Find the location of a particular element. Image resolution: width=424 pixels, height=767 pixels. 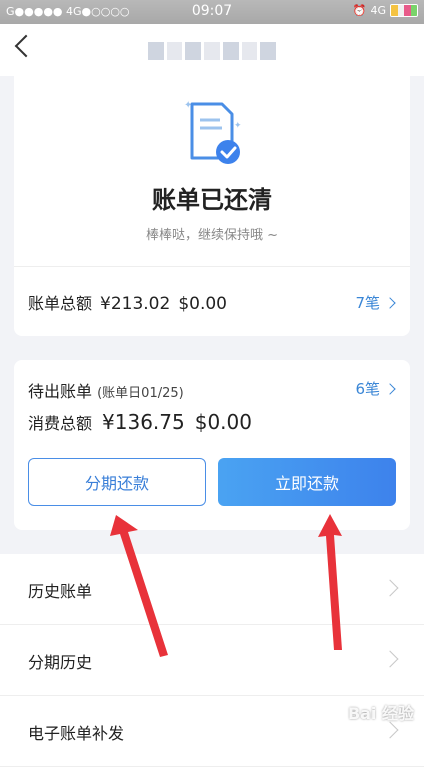

pay-now-button: 立即还款 is located at coordinates (307, 482).